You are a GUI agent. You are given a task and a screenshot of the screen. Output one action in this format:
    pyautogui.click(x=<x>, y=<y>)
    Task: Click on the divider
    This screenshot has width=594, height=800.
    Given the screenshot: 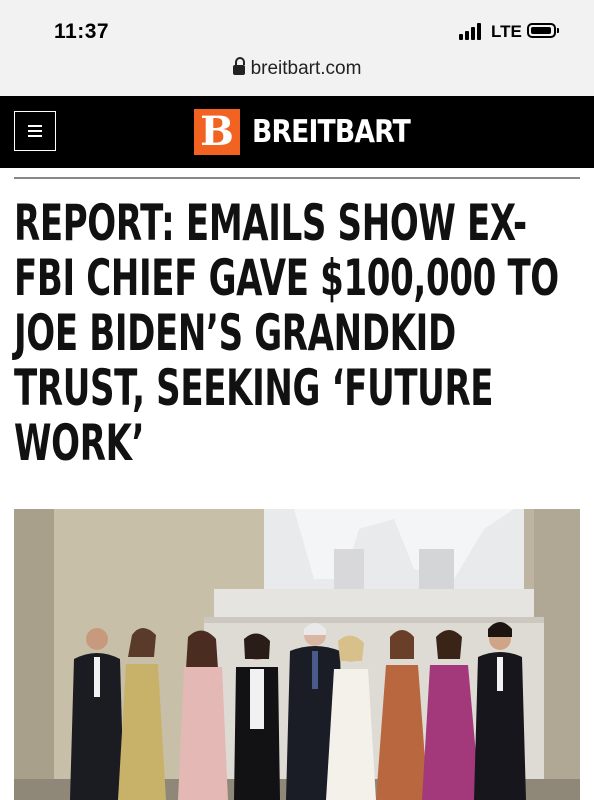 What is the action you would take?
    pyautogui.click(x=297, y=178)
    